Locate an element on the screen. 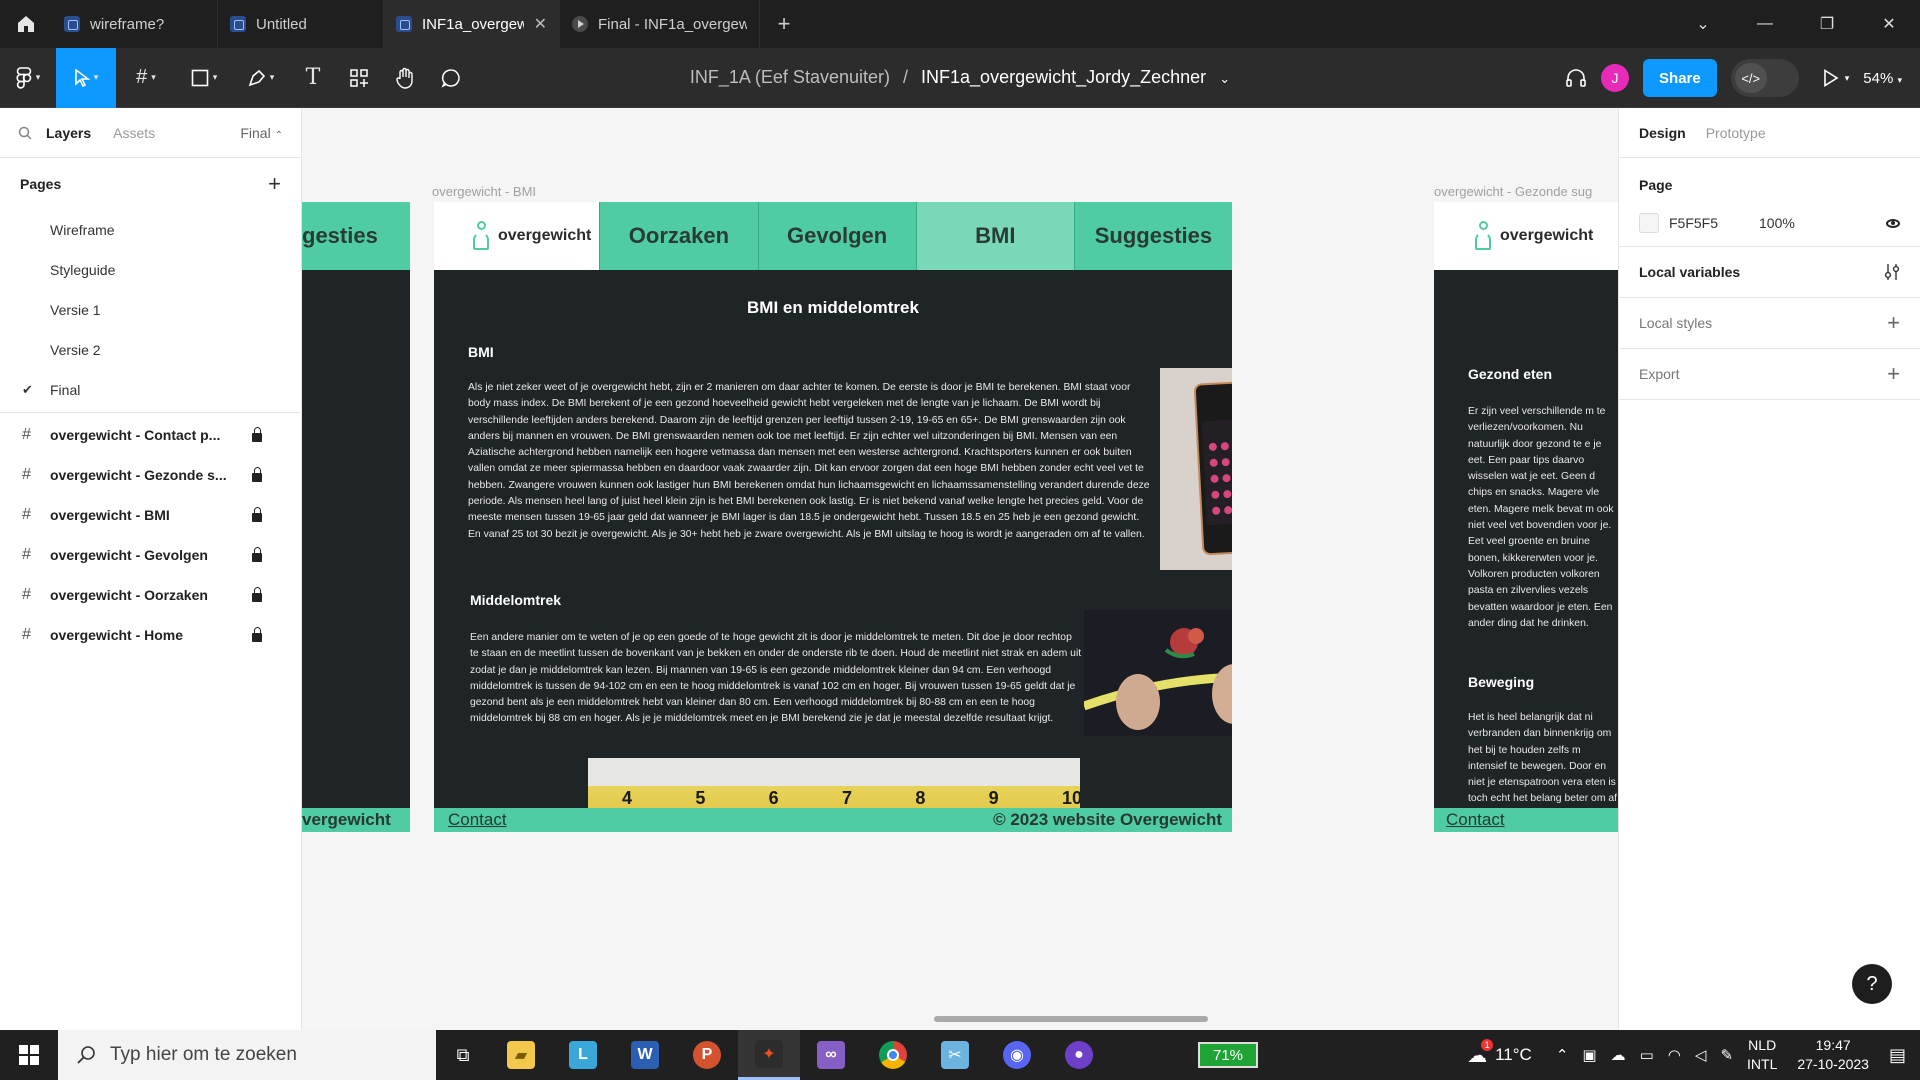 Image resolution: width=1920 pixels, height=1080 pixels. taskbar-app-powerpoint: P is located at coordinates (707, 1055).